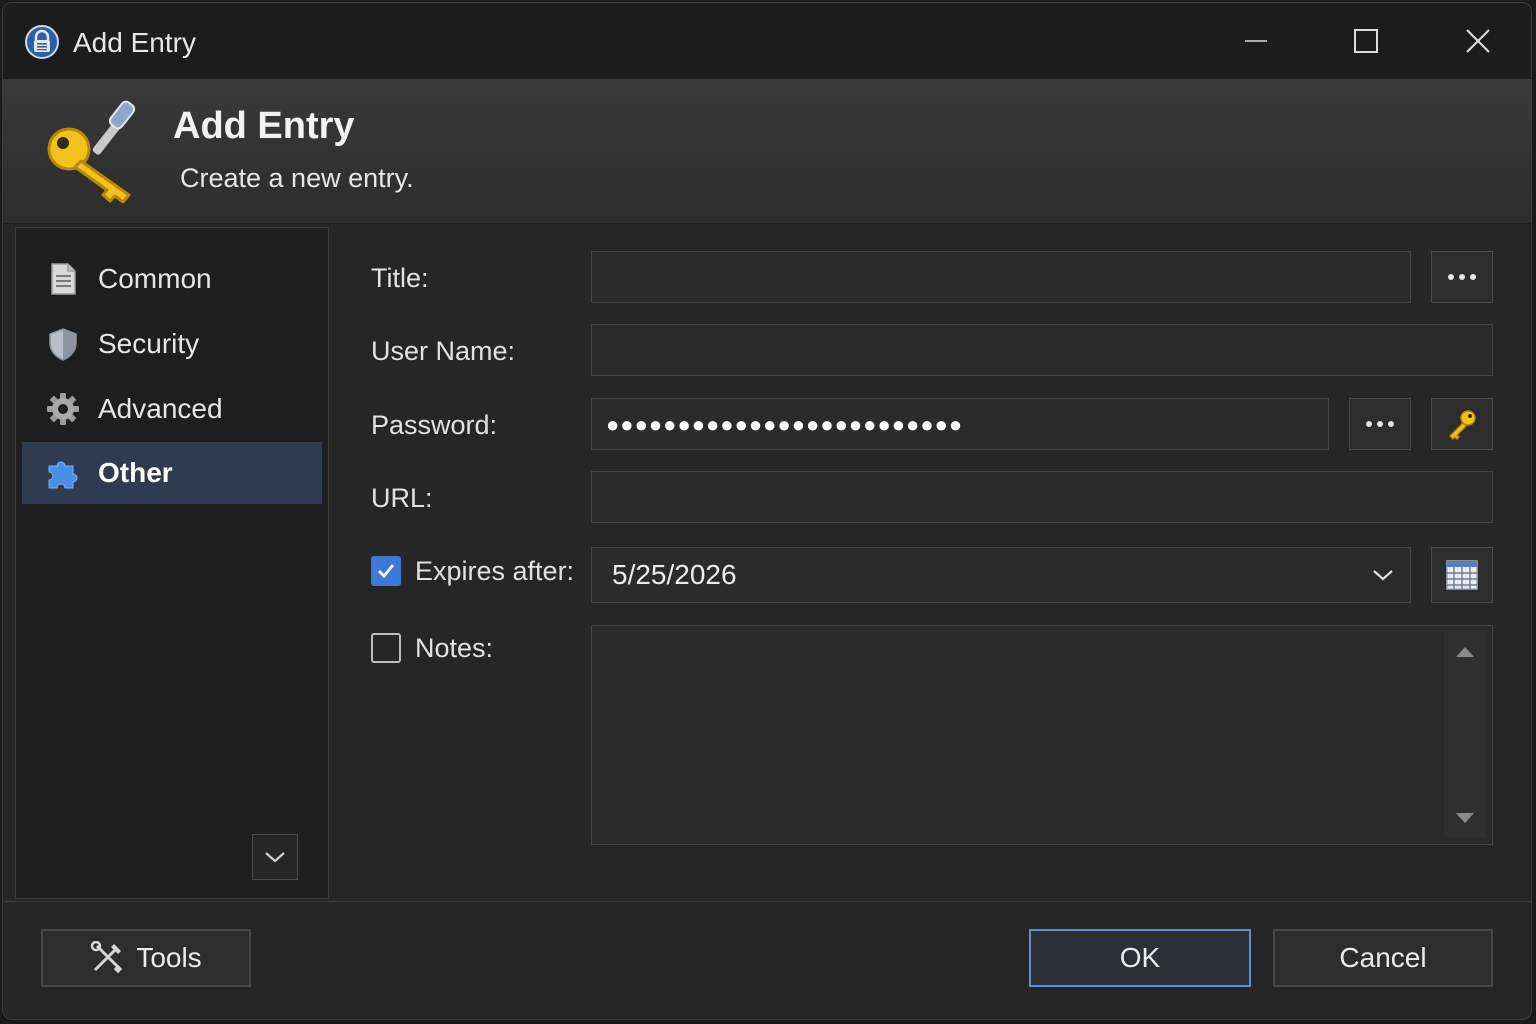  Describe the element at coordinates (1465, 818) in the screenshot. I see `scroll-down-arrow-icon` at that location.